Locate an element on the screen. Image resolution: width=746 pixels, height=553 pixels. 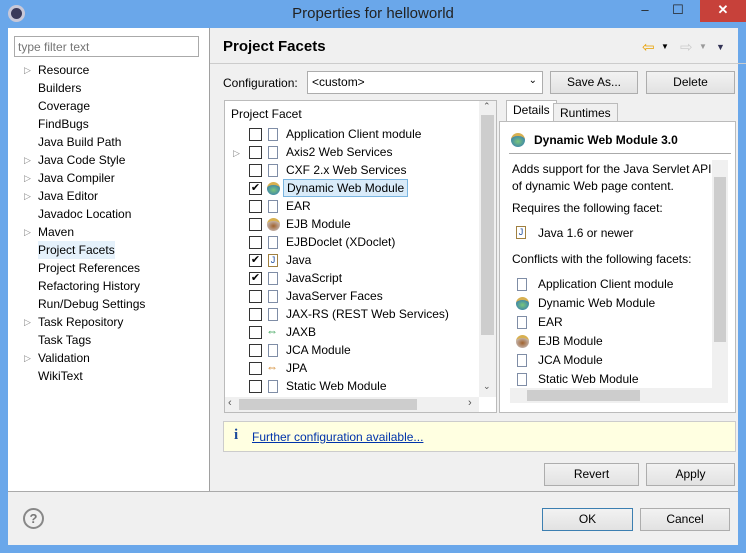
details-horizontal-scrollbar is located at coordinates (619, 395).